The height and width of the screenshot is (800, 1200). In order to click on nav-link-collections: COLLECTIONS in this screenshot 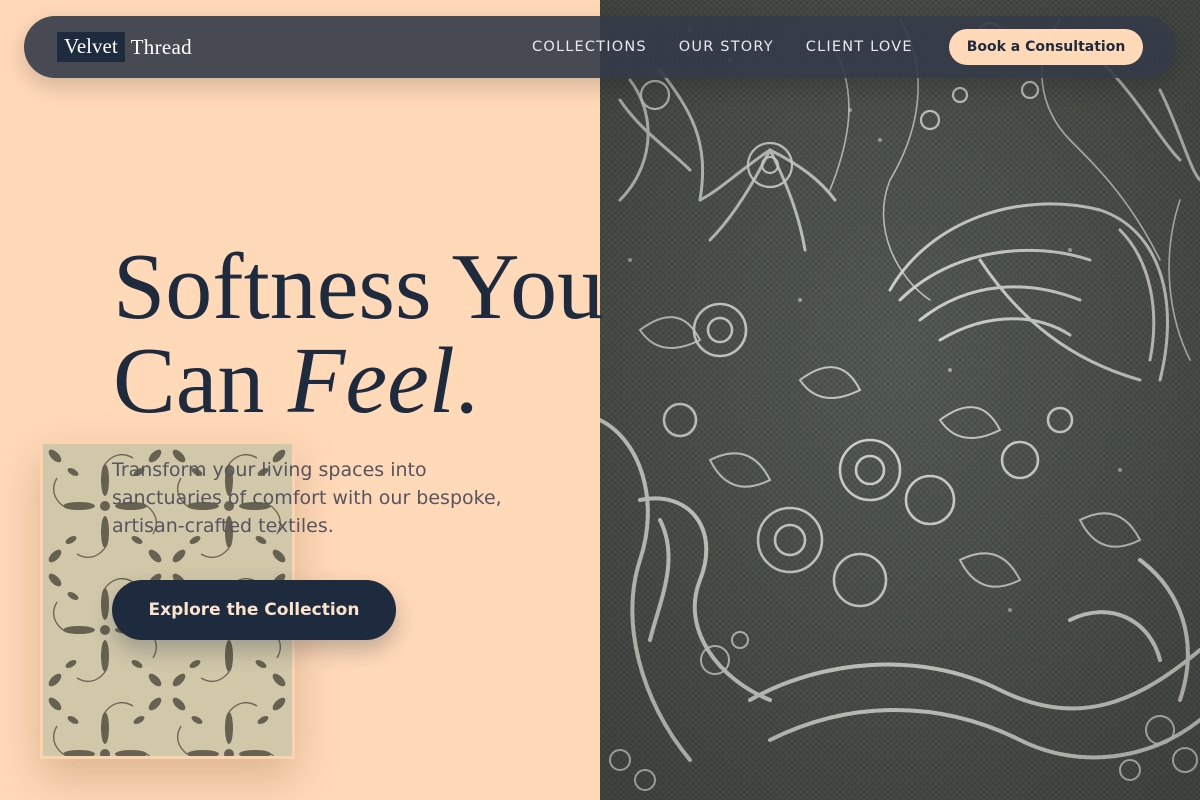, I will do `click(589, 47)`.